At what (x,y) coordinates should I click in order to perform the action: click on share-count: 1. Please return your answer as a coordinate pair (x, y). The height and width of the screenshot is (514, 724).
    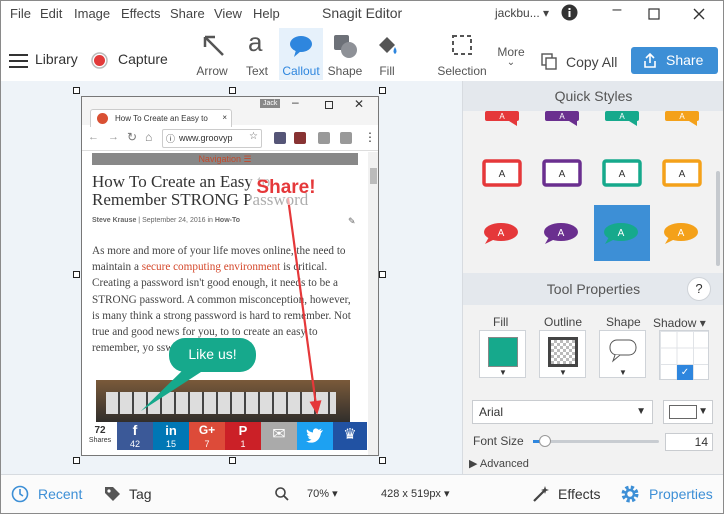
    Looking at the image, I should click on (243, 444).